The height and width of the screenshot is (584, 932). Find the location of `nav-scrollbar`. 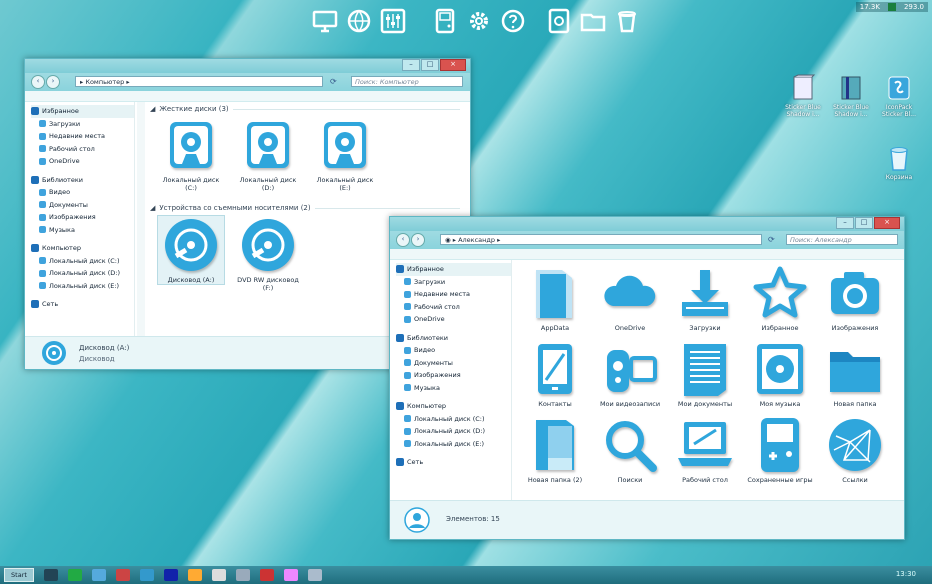

nav-scrollbar is located at coordinates (141, 219).